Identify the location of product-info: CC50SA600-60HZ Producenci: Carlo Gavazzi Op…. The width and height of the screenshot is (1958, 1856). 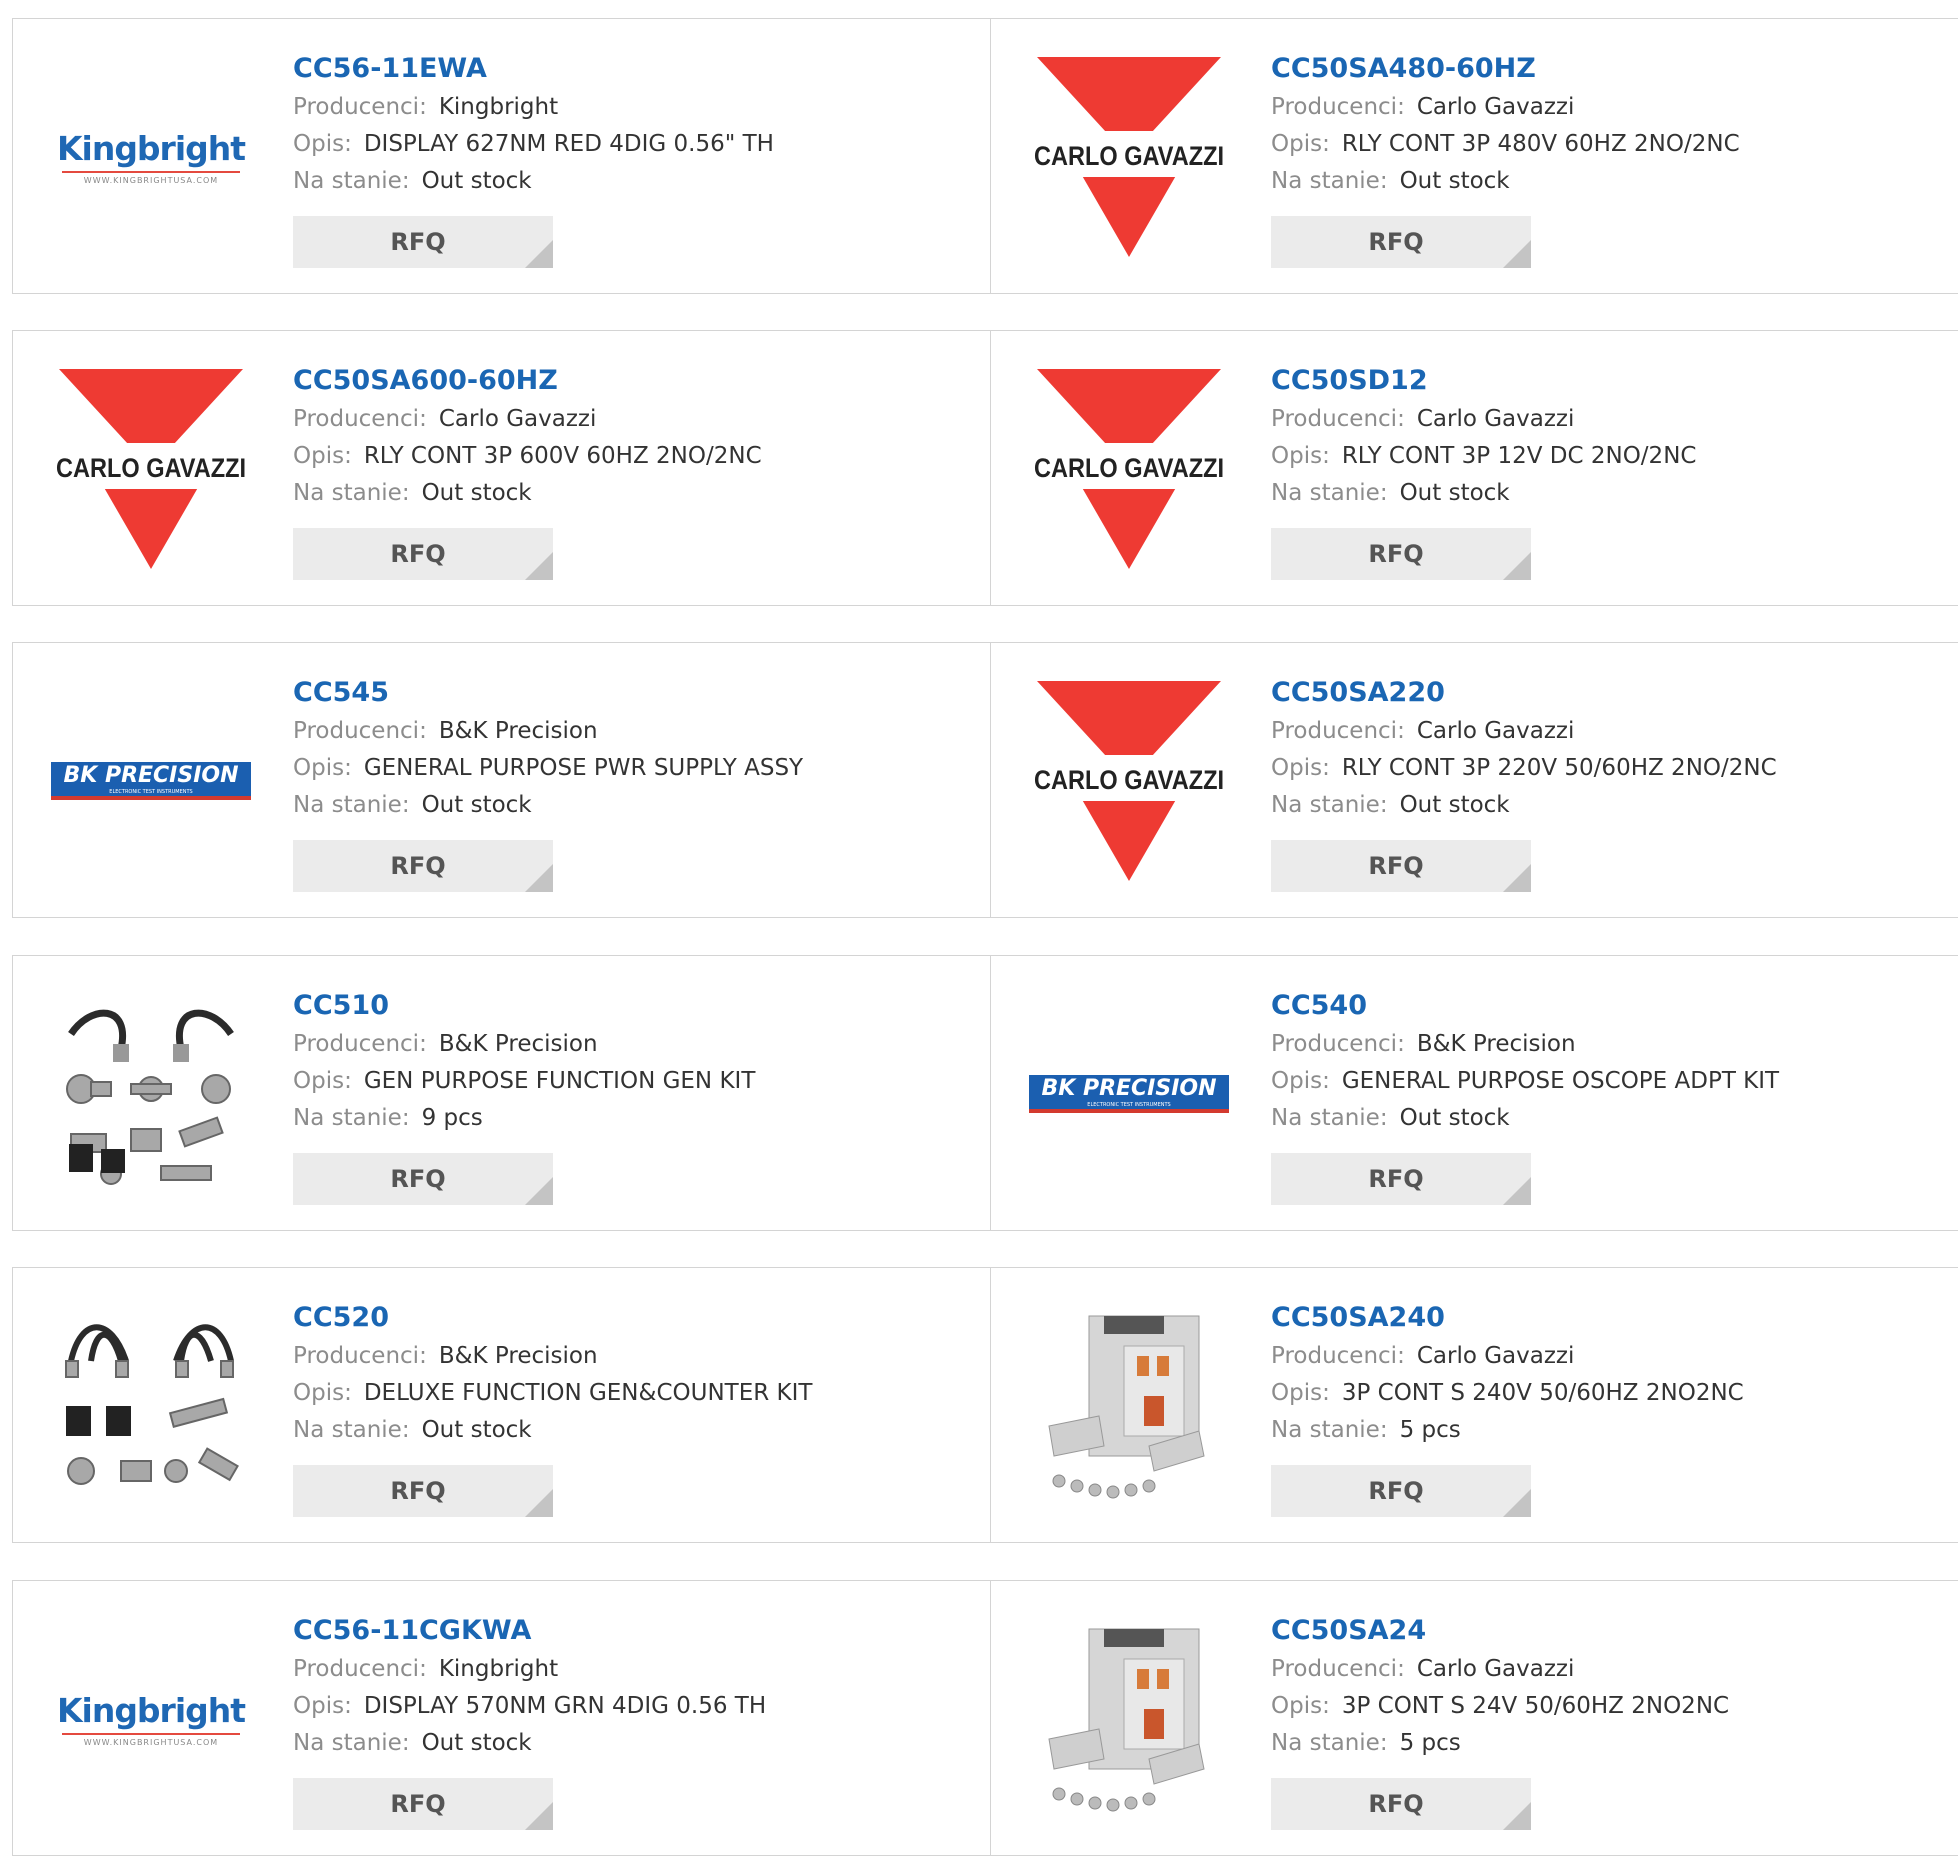
(527, 470).